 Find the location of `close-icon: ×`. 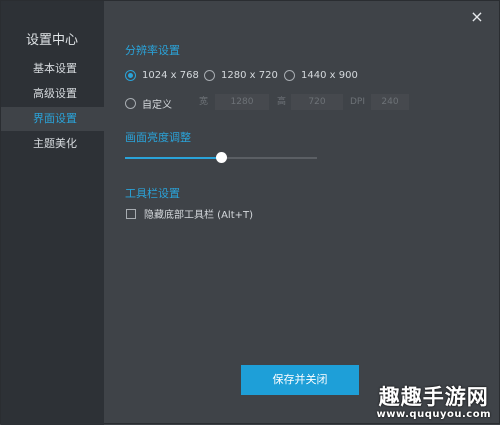

close-icon: × is located at coordinates (477, 17).